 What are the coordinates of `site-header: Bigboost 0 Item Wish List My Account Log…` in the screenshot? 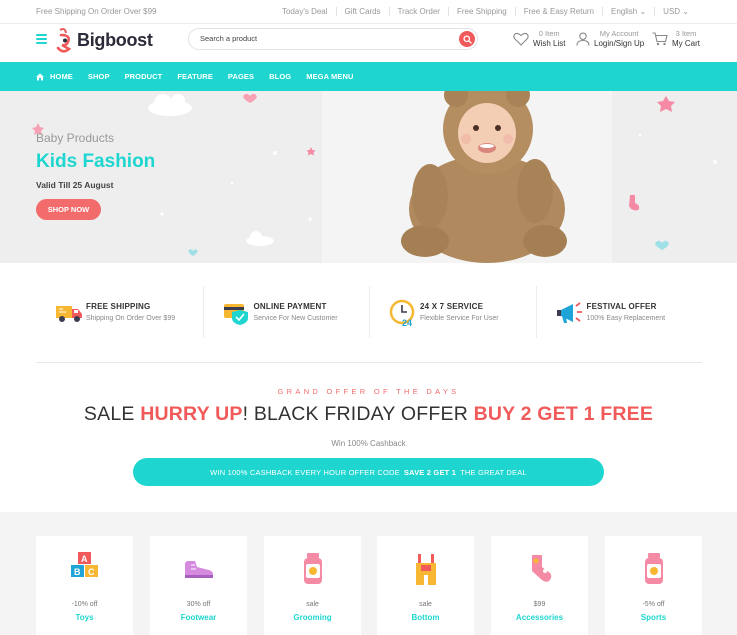 It's located at (368, 43).